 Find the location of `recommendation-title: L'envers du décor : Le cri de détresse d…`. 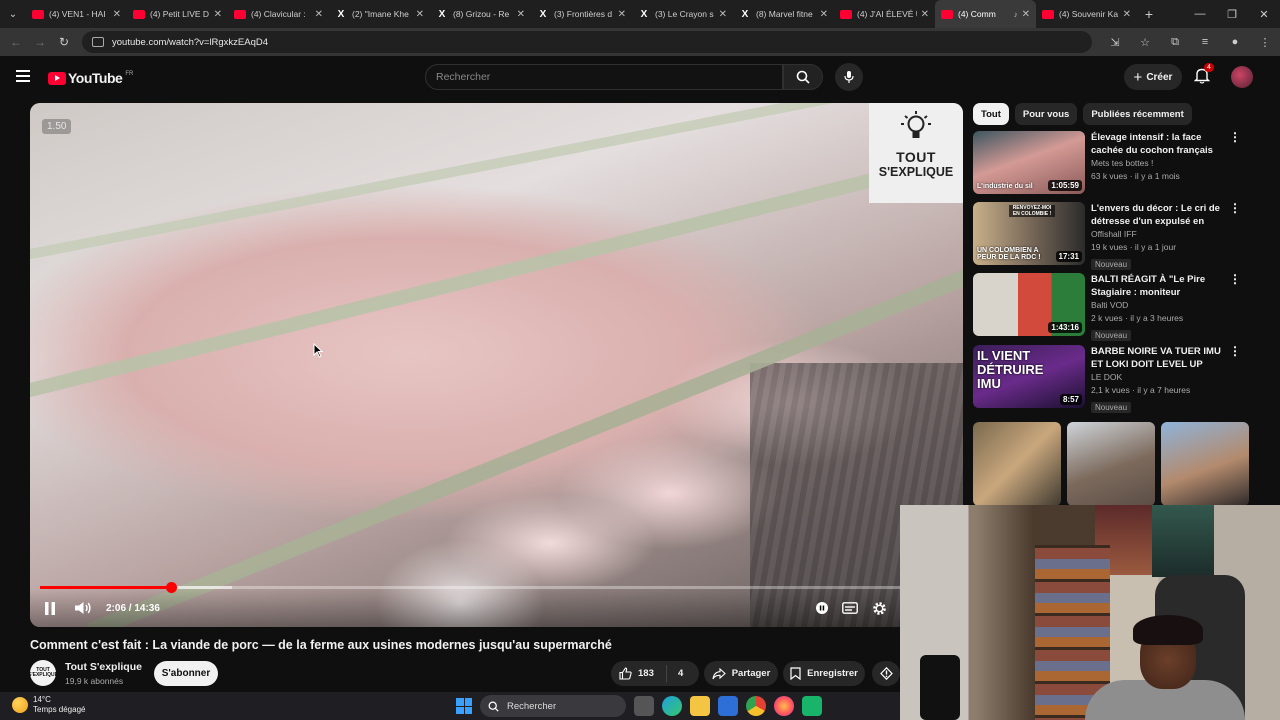

recommendation-title: L'envers du décor : Le cri de détresse d… is located at coordinates (1156, 215).